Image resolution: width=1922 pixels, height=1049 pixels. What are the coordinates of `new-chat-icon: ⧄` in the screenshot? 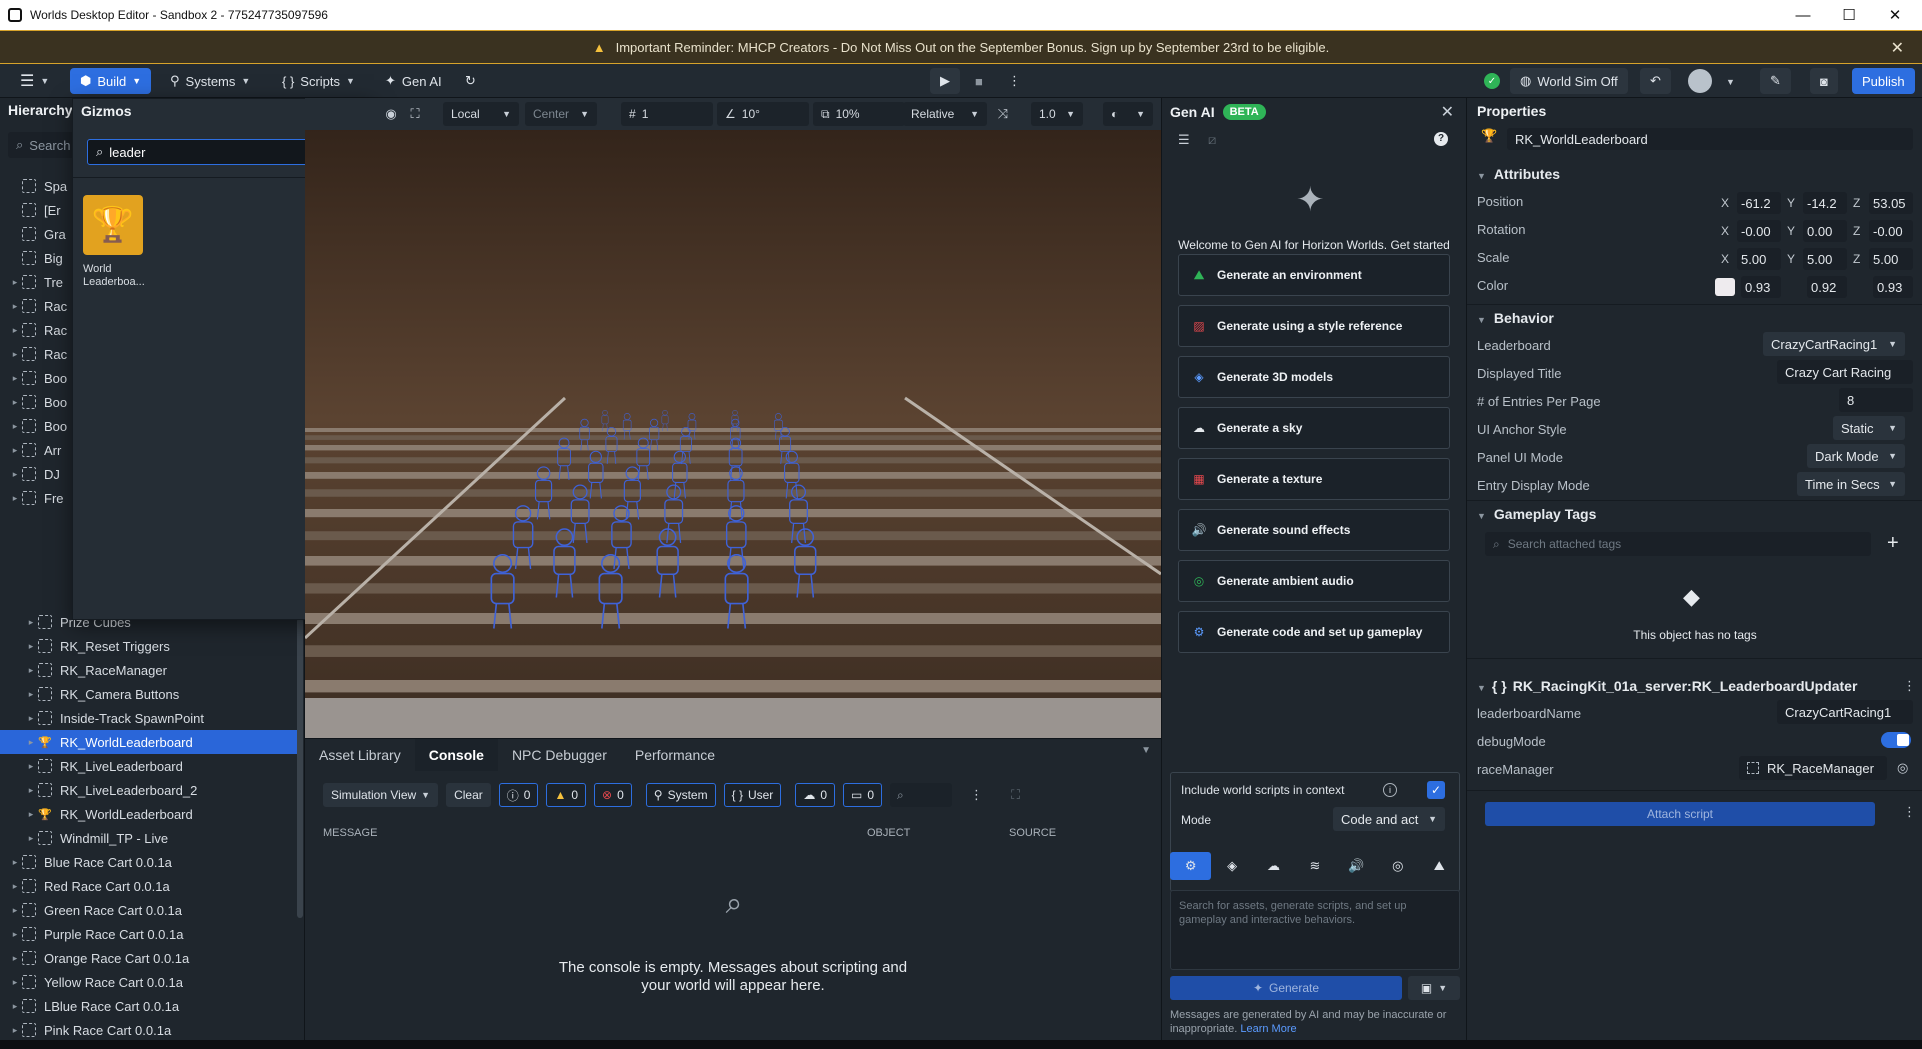 It's located at (1212, 140).